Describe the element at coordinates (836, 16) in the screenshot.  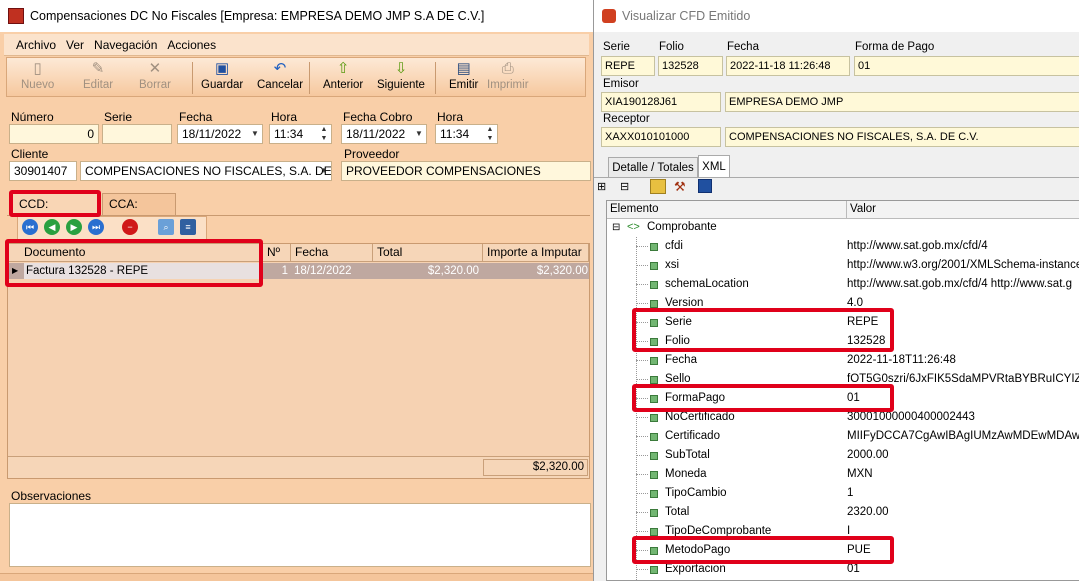
I see `cfd-titlebar: Visualizar CFD Emitido` at that location.